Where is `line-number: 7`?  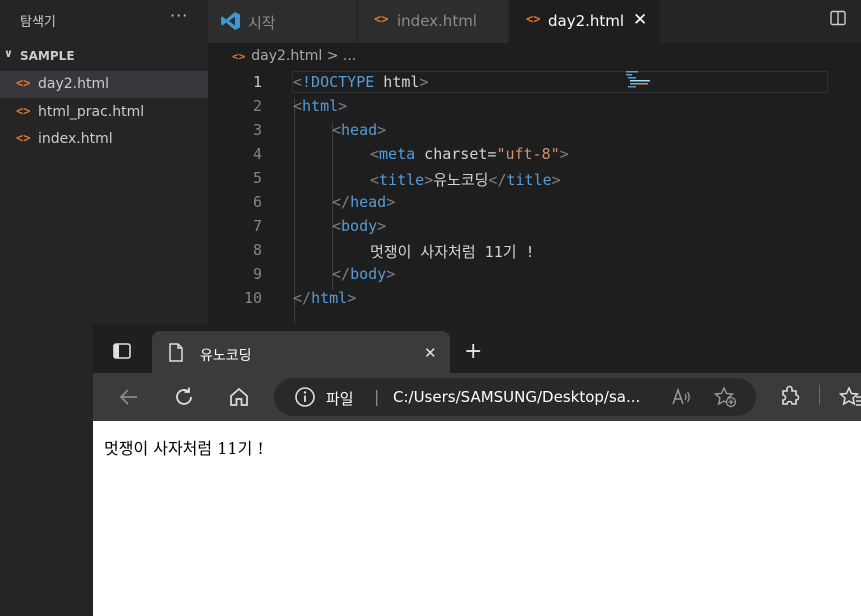 line-number: 7 is located at coordinates (257, 226).